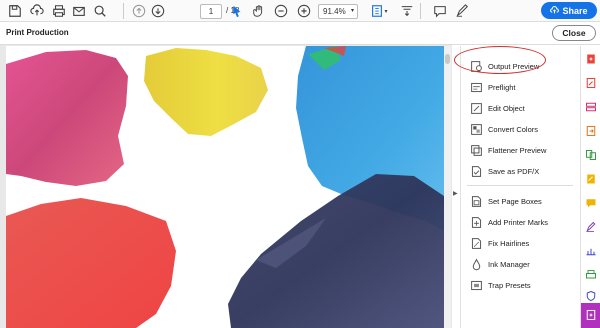 This screenshot has width=600, height=328. I want to click on tool-fix-hairlines: Fix Hairlines, so click(520, 243).